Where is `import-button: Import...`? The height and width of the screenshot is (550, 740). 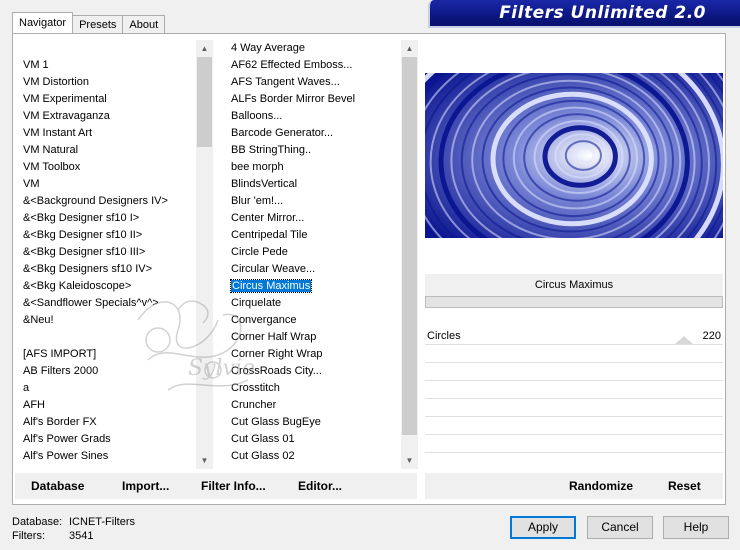
import-button: Import... is located at coordinates (145, 486).